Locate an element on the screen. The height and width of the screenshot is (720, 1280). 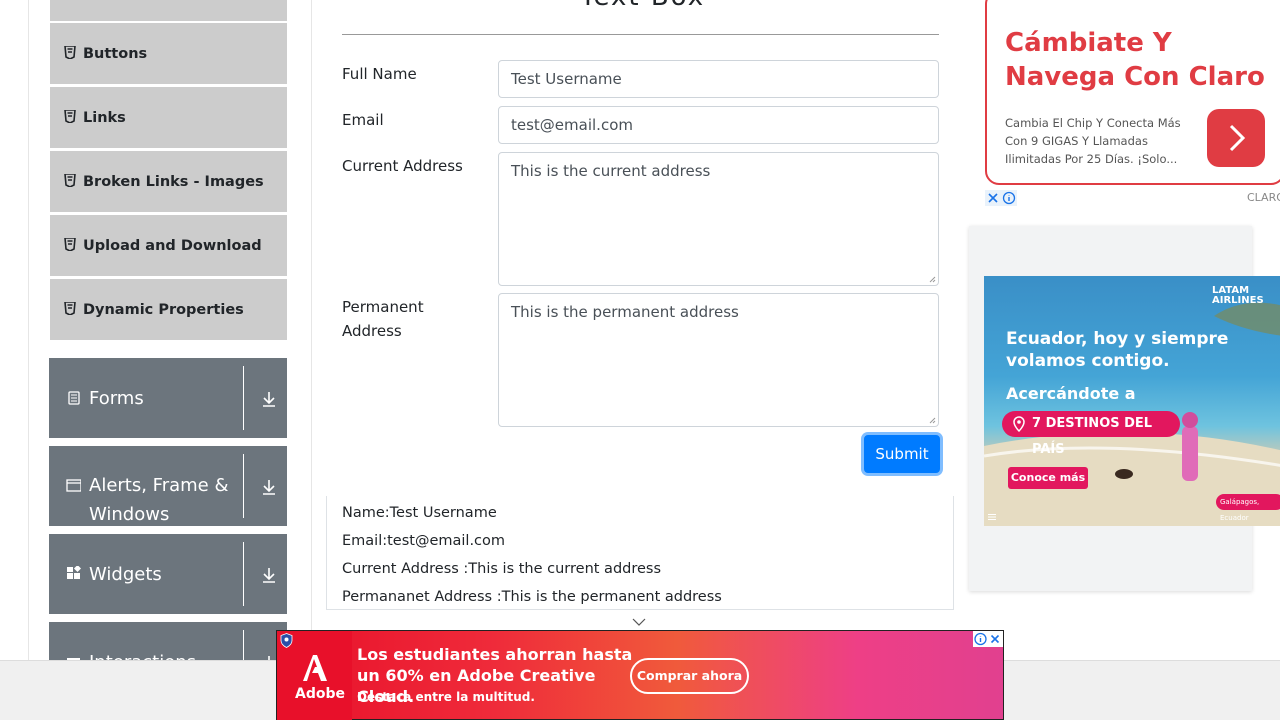
ad-close-icon is located at coordinates (988, 639).